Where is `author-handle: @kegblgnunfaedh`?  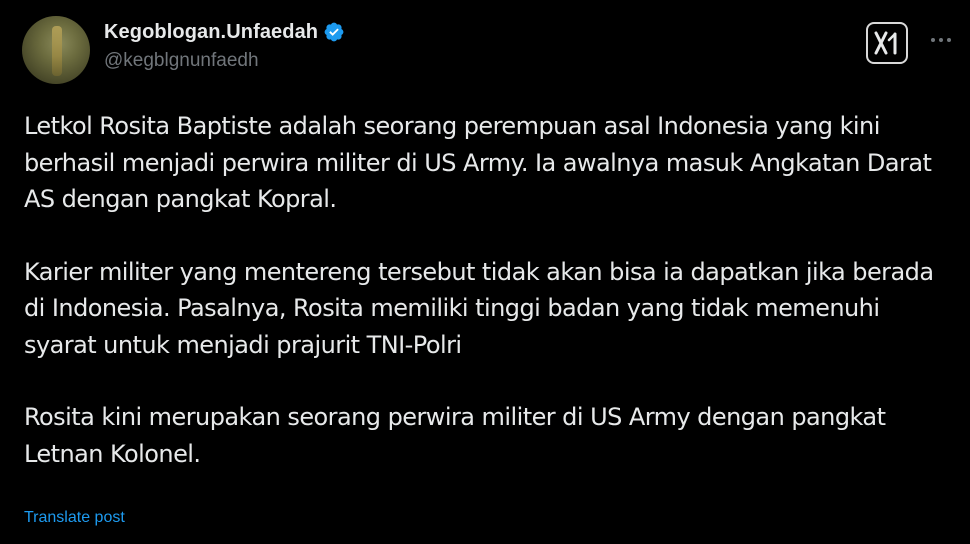
author-handle: @kegblgnunfaedh is located at coordinates (224, 61).